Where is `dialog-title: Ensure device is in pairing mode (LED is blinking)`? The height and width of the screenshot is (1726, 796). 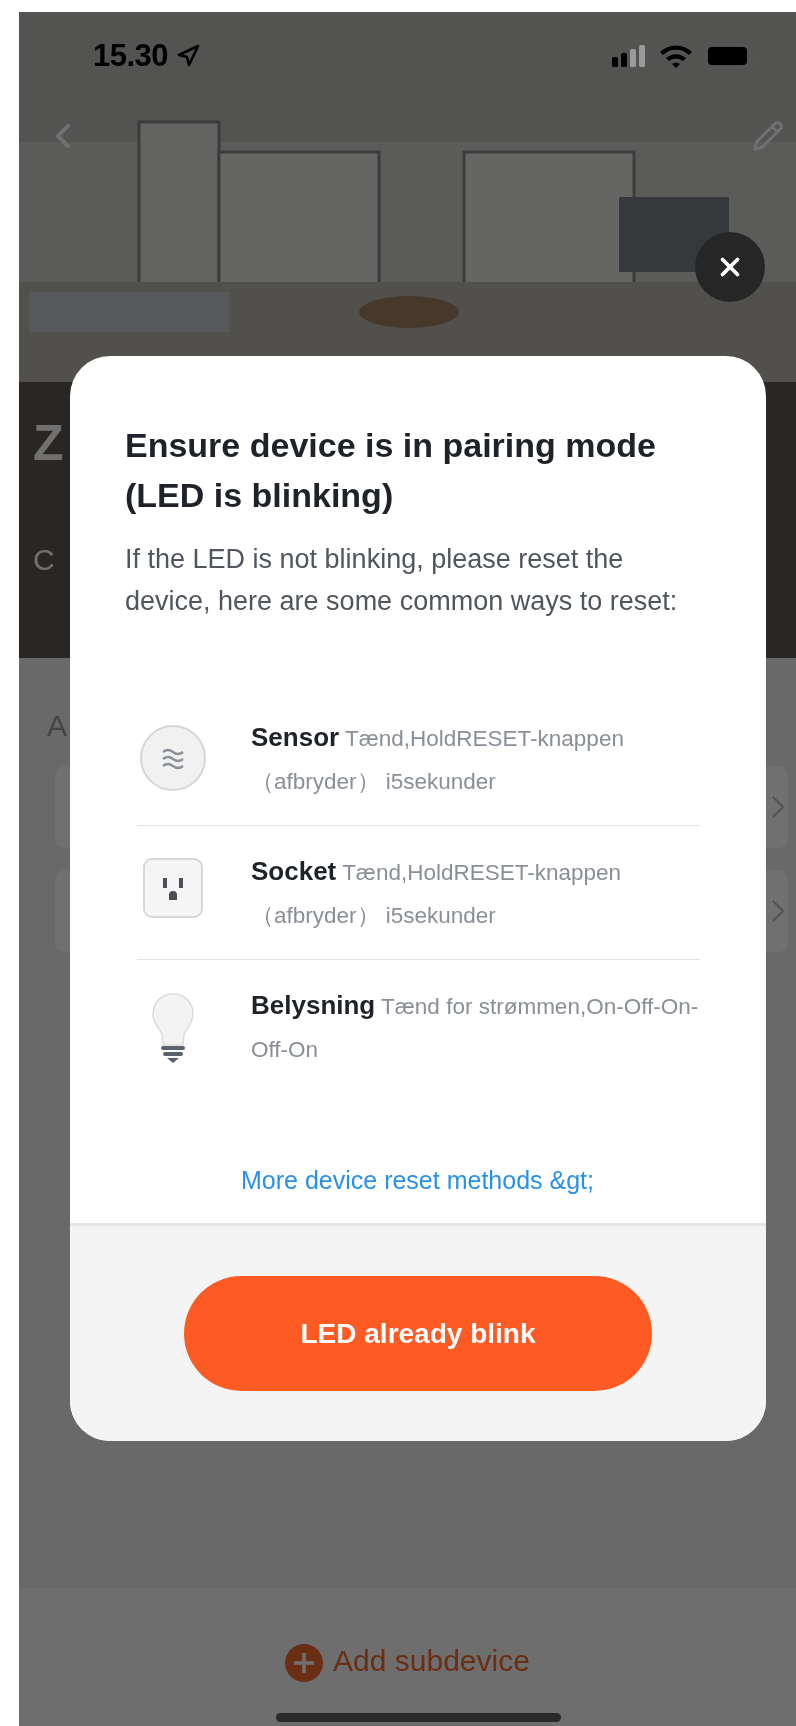 dialog-title: Ensure device is in pairing mode (LED is blinking) is located at coordinates (391, 470).